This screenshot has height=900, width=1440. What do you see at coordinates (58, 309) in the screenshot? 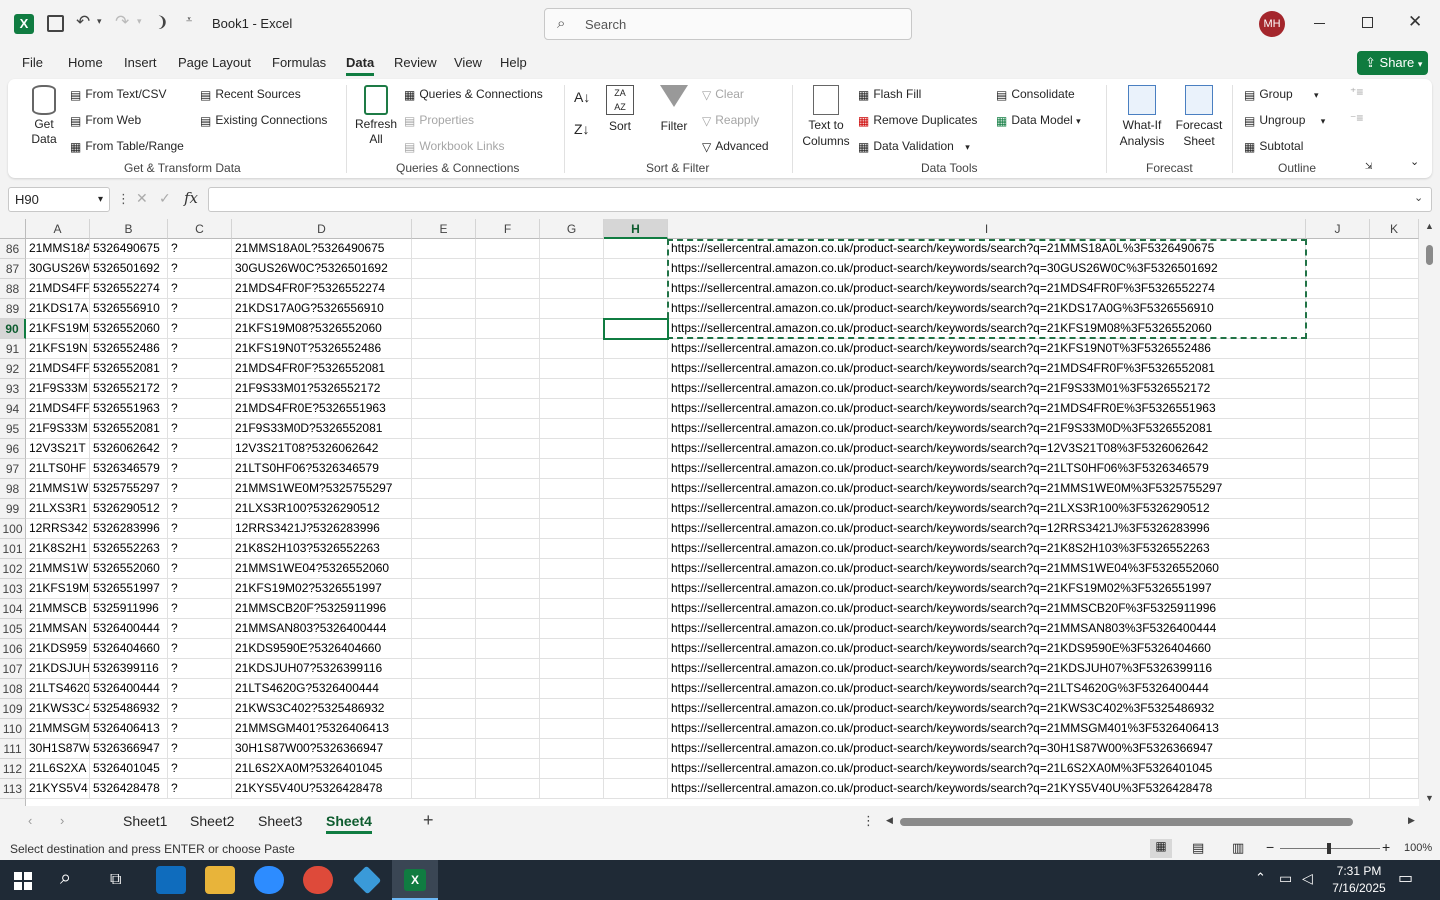
I see `cell: 21KDS17A` at bounding box center [58, 309].